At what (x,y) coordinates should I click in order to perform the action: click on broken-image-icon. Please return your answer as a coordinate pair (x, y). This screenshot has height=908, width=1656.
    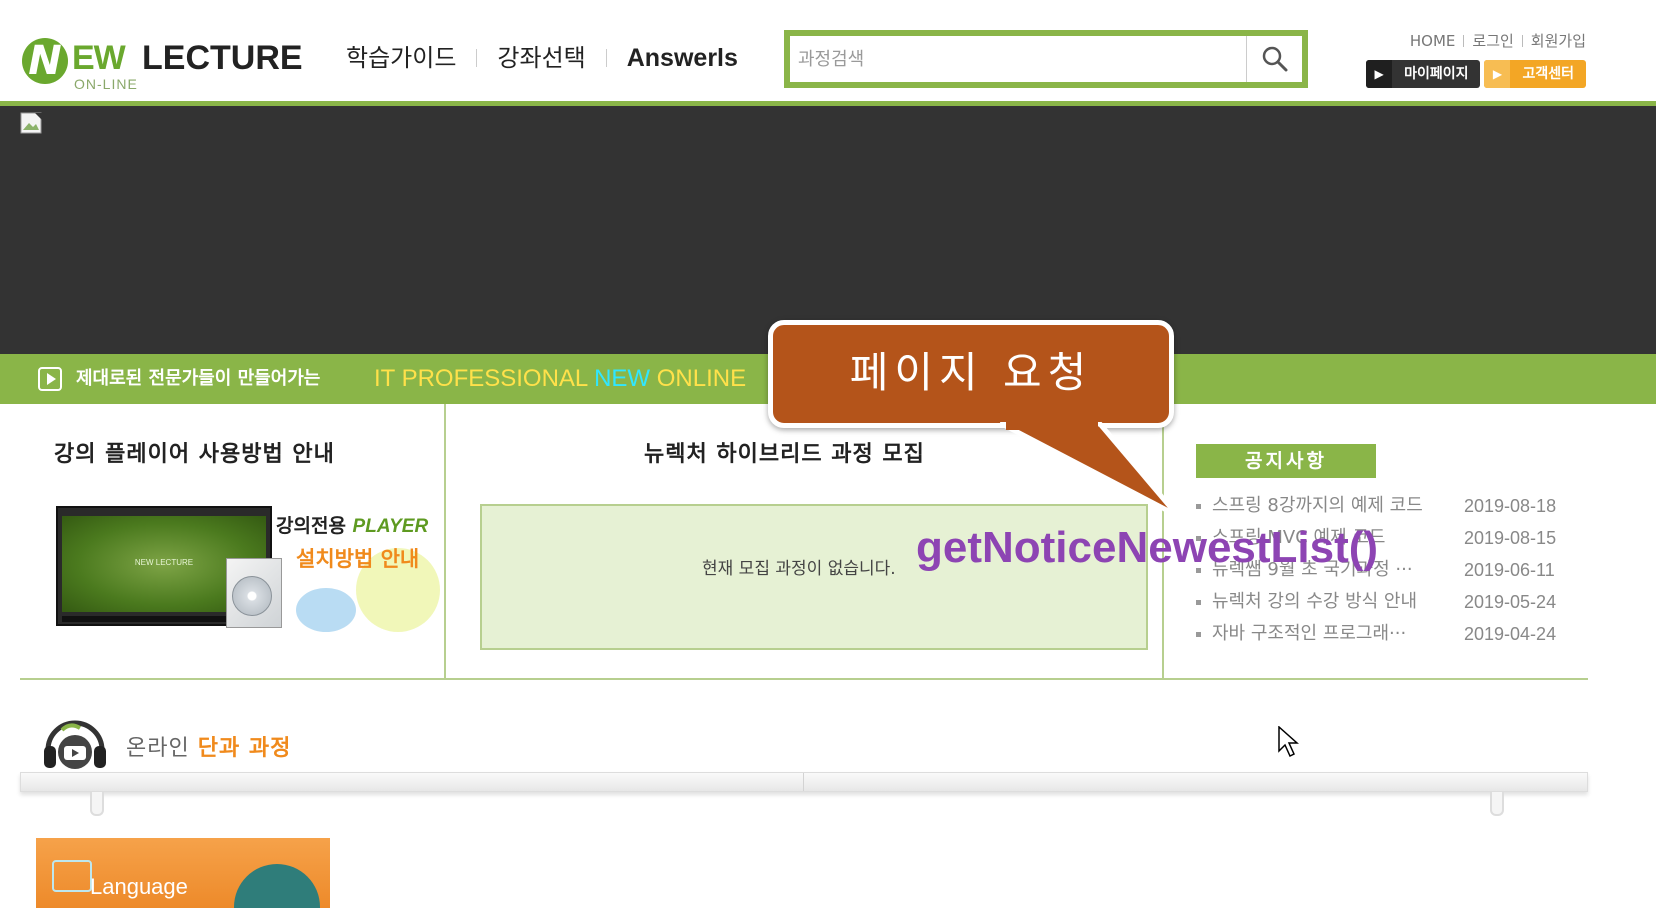
    Looking at the image, I should click on (33, 123).